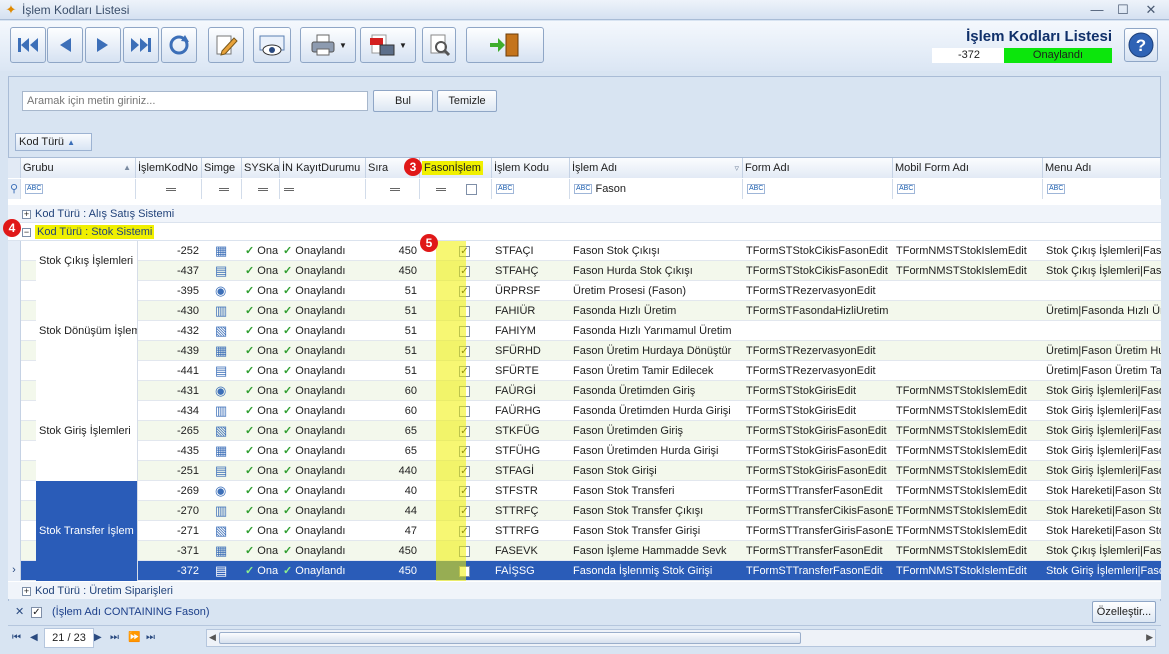 The width and height of the screenshot is (1169, 654). What do you see at coordinates (222, 168) in the screenshot?
I see `column-header-simge: Simge` at bounding box center [222, 168].